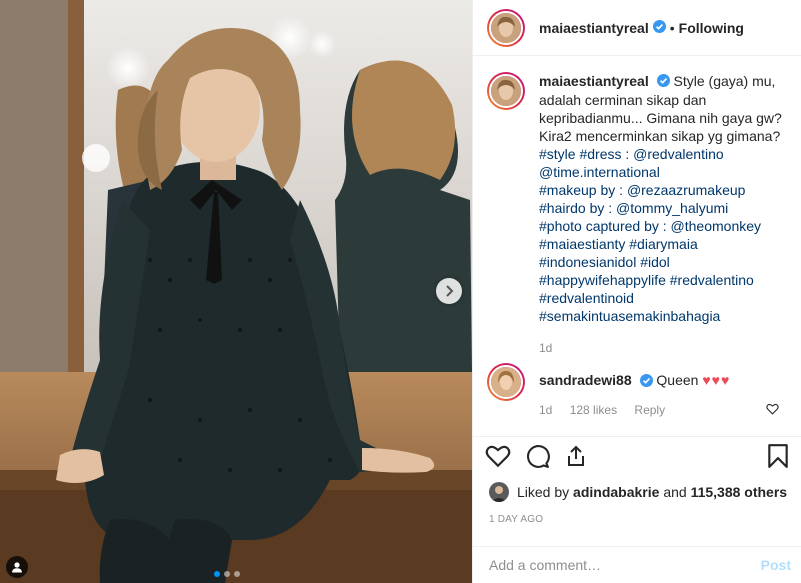 The height and width of the screenshot is (583, 801). I want to click on caption-tags-line: #happywifehappylife #redvalentino, so click(665, 280).